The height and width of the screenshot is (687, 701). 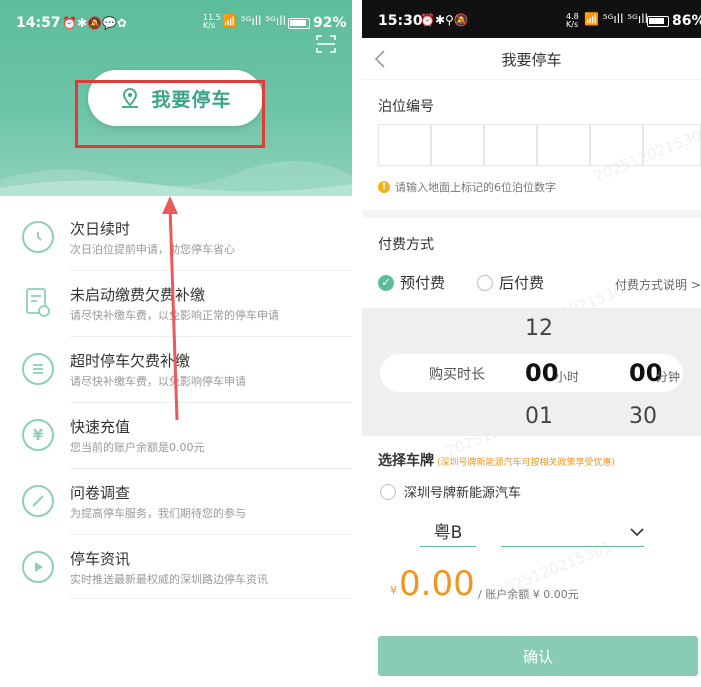 I want to click on clock-icon, so click(x=38, y=237).